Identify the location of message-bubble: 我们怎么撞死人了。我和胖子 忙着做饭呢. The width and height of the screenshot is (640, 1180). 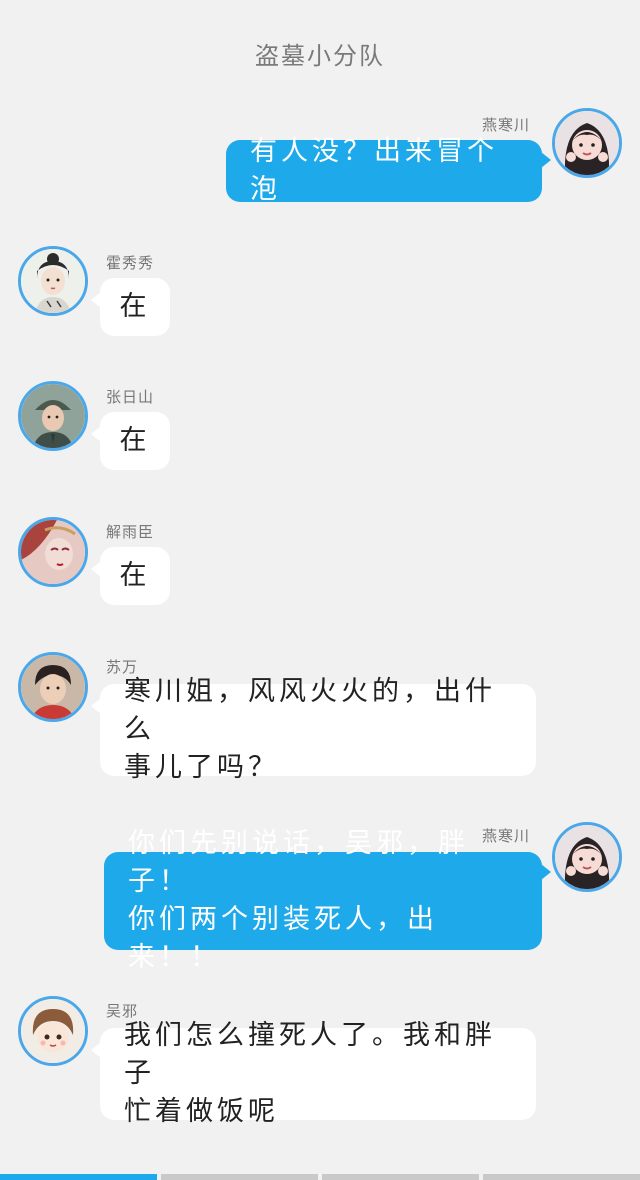
(313, 1073).